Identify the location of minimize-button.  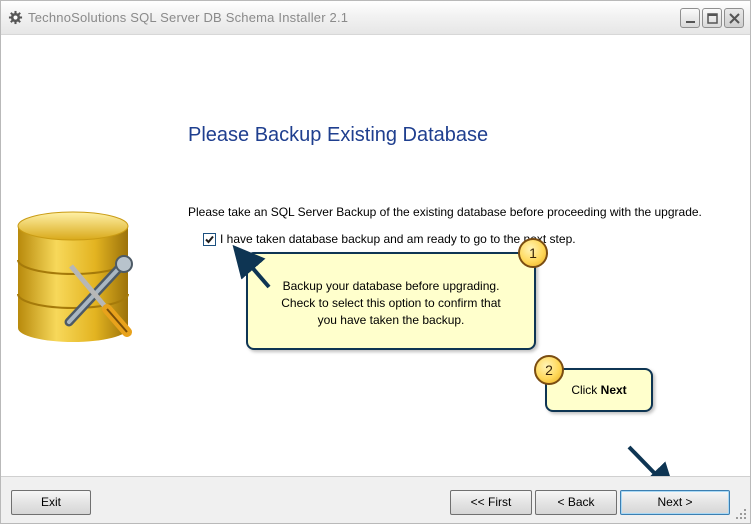
(690, 18).